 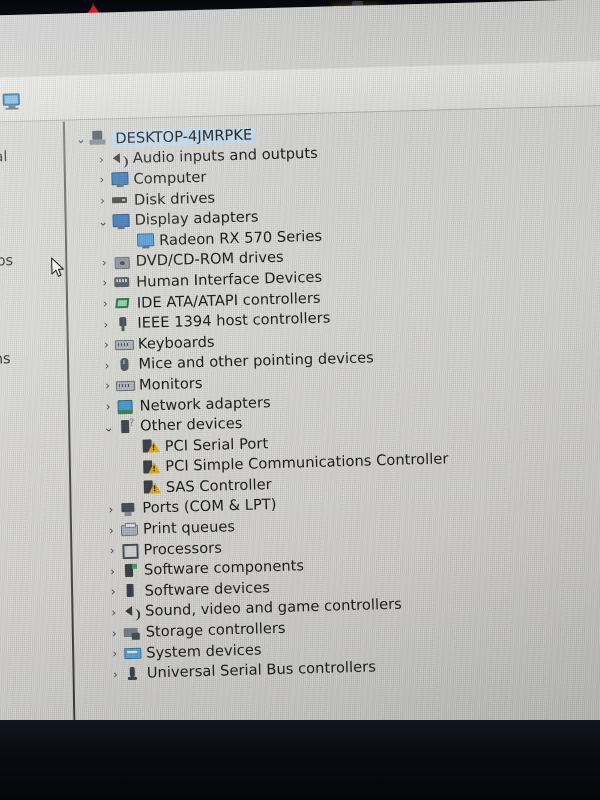 I want to click on computer-node-icon, so click(x=98, y=139).